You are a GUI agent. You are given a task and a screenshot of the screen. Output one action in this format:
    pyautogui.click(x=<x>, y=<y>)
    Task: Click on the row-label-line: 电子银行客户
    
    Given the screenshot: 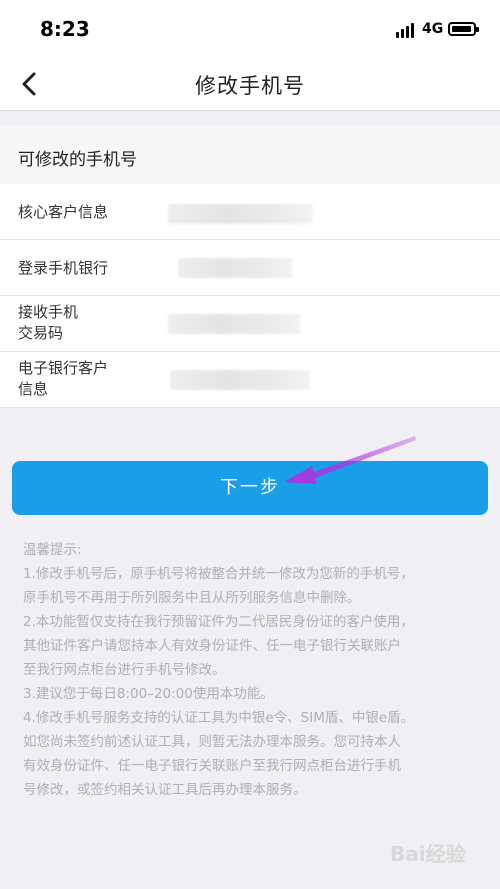 What is the action you would take?
    pyautogui.click(x=63, y=368)
    